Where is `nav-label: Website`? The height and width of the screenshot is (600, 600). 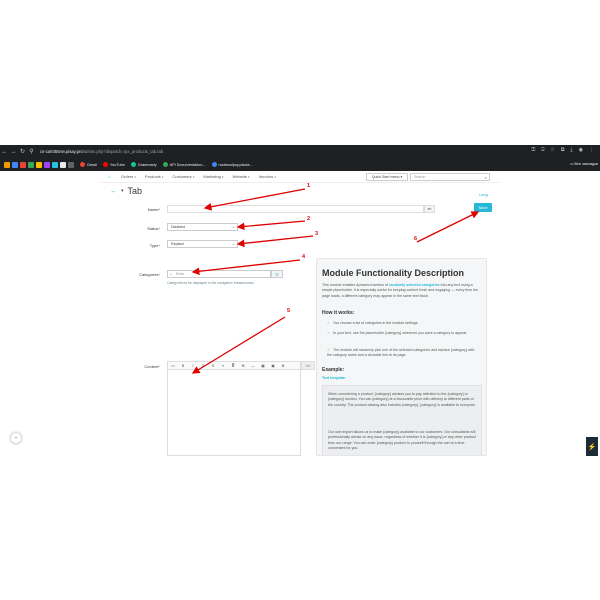 nav-label: Website is located at coordinates (239, 176).